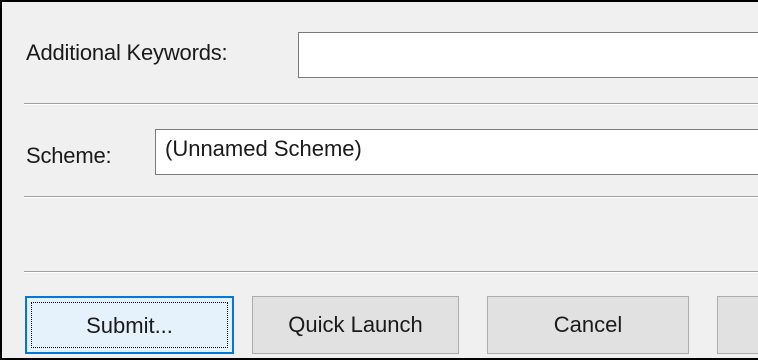 The width and height of the screenshot is (758, 360). Describe the element at coordinates (391, 272) in the screenshot. I see `separator-bottom` at that location.